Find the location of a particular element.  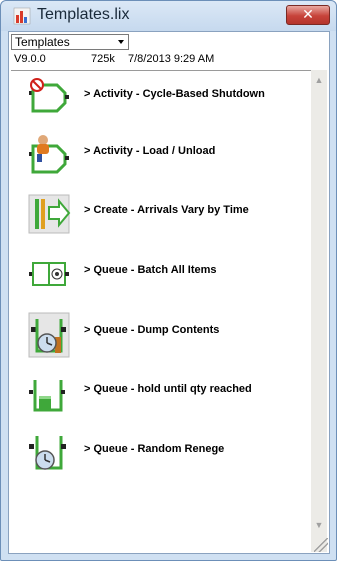

close-icon: ✕ is located at coordinates (308, 14).